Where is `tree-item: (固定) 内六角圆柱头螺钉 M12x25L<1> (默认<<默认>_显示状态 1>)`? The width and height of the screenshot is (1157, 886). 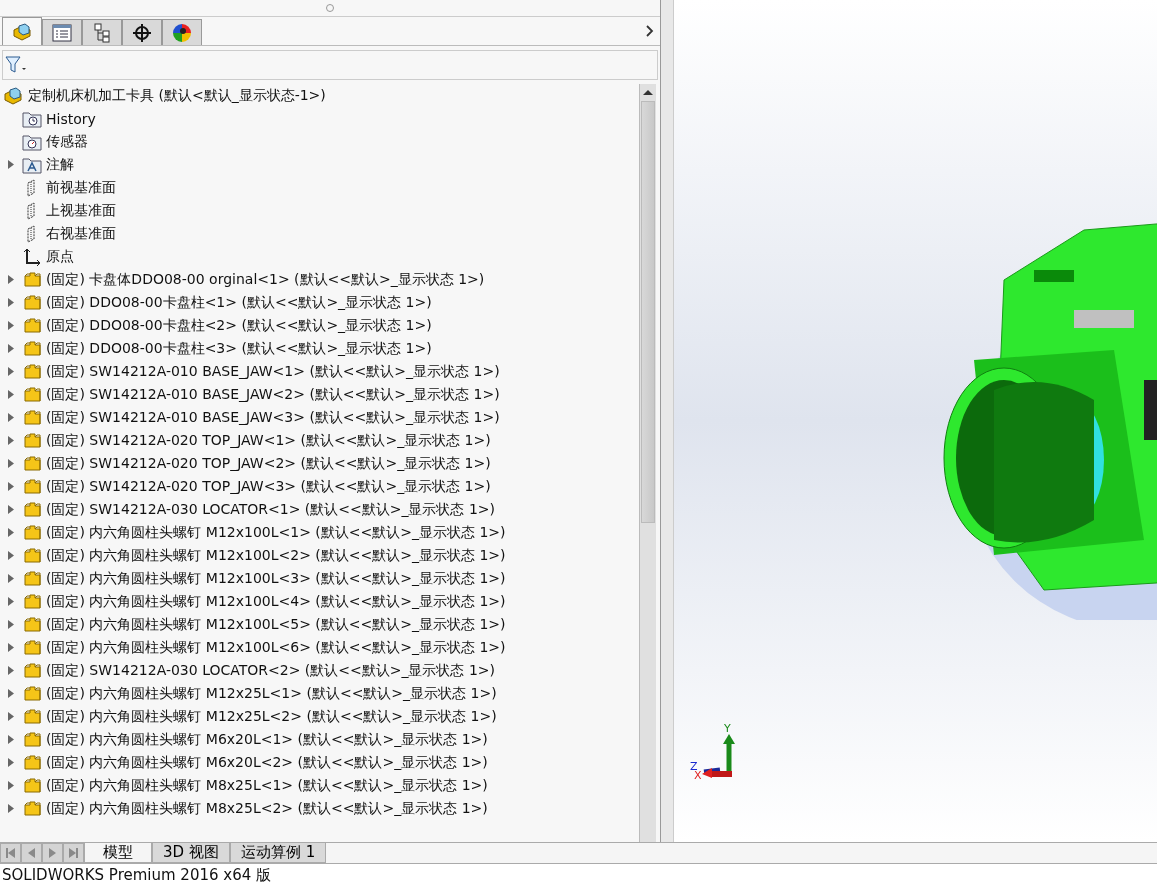 tree-item: (固定) 内六角圆柱头螺钉 M12x25L<1> (默认<<默认>_显示状态 1>) is located at coordinates (271, 693).